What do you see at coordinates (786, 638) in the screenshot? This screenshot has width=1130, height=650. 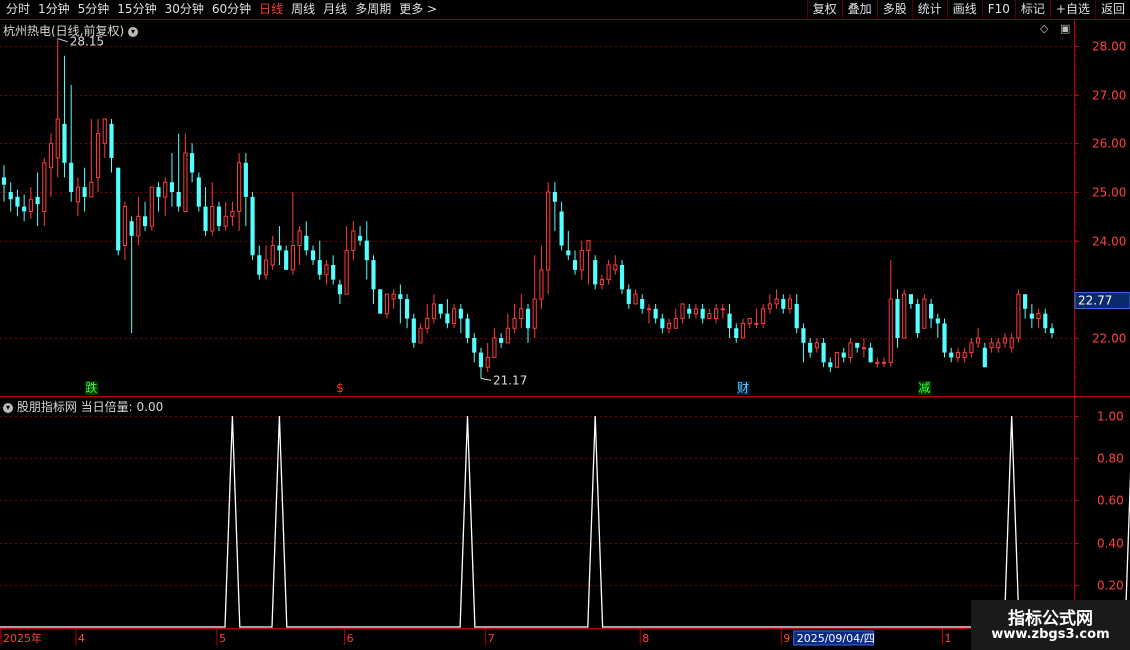 I see `time-tick-label: 9` at bounding box center [786, 638].